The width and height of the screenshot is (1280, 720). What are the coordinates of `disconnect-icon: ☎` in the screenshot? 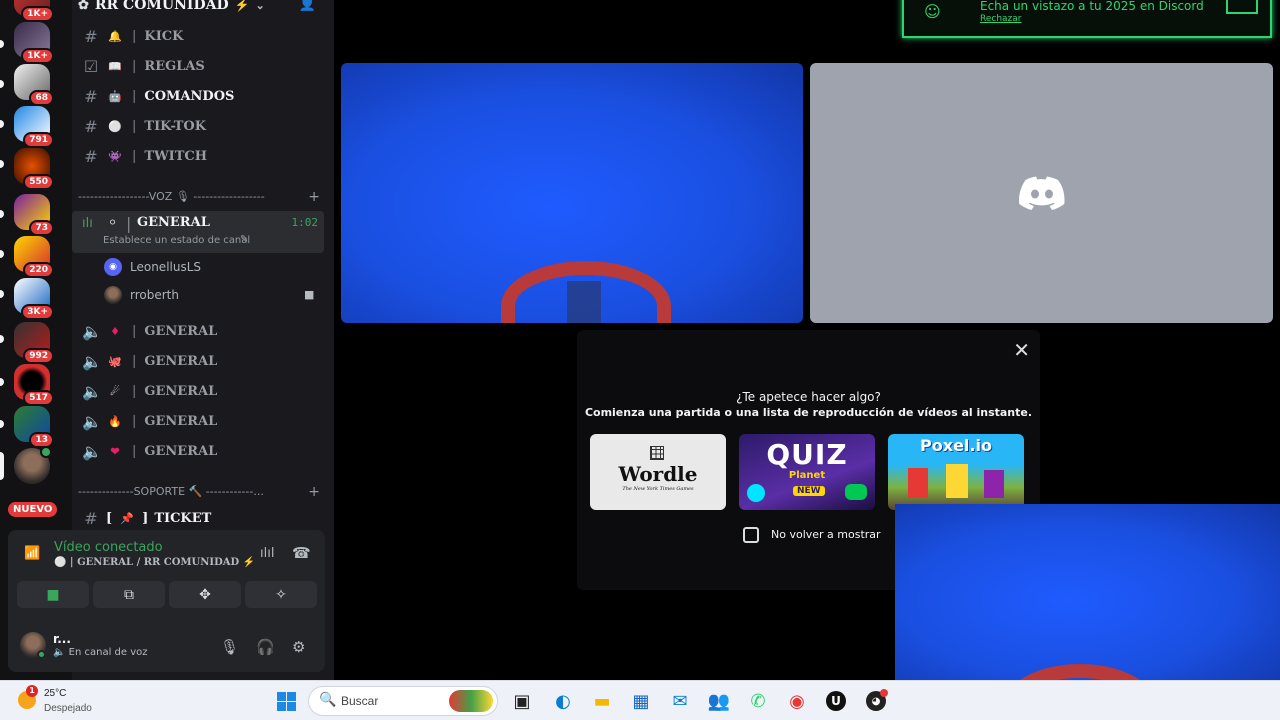 It's located at (301, 553).